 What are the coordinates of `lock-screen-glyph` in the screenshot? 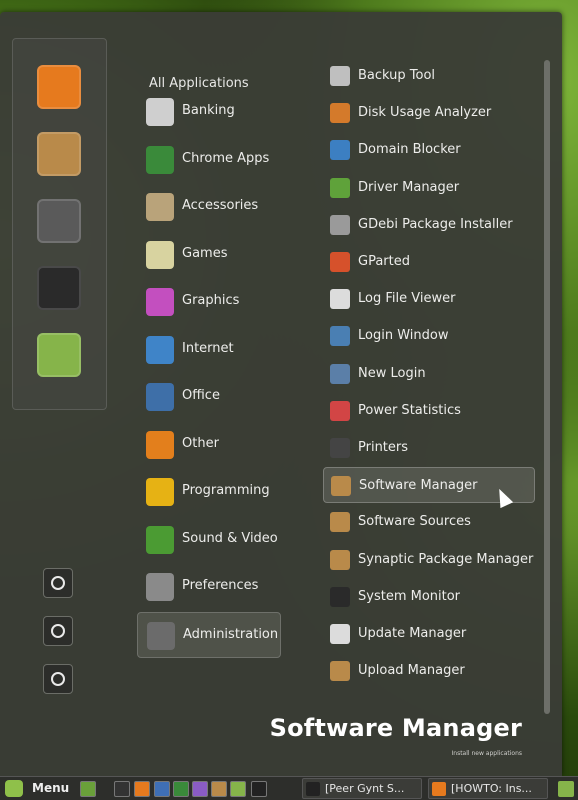 It's located at (58, 583).